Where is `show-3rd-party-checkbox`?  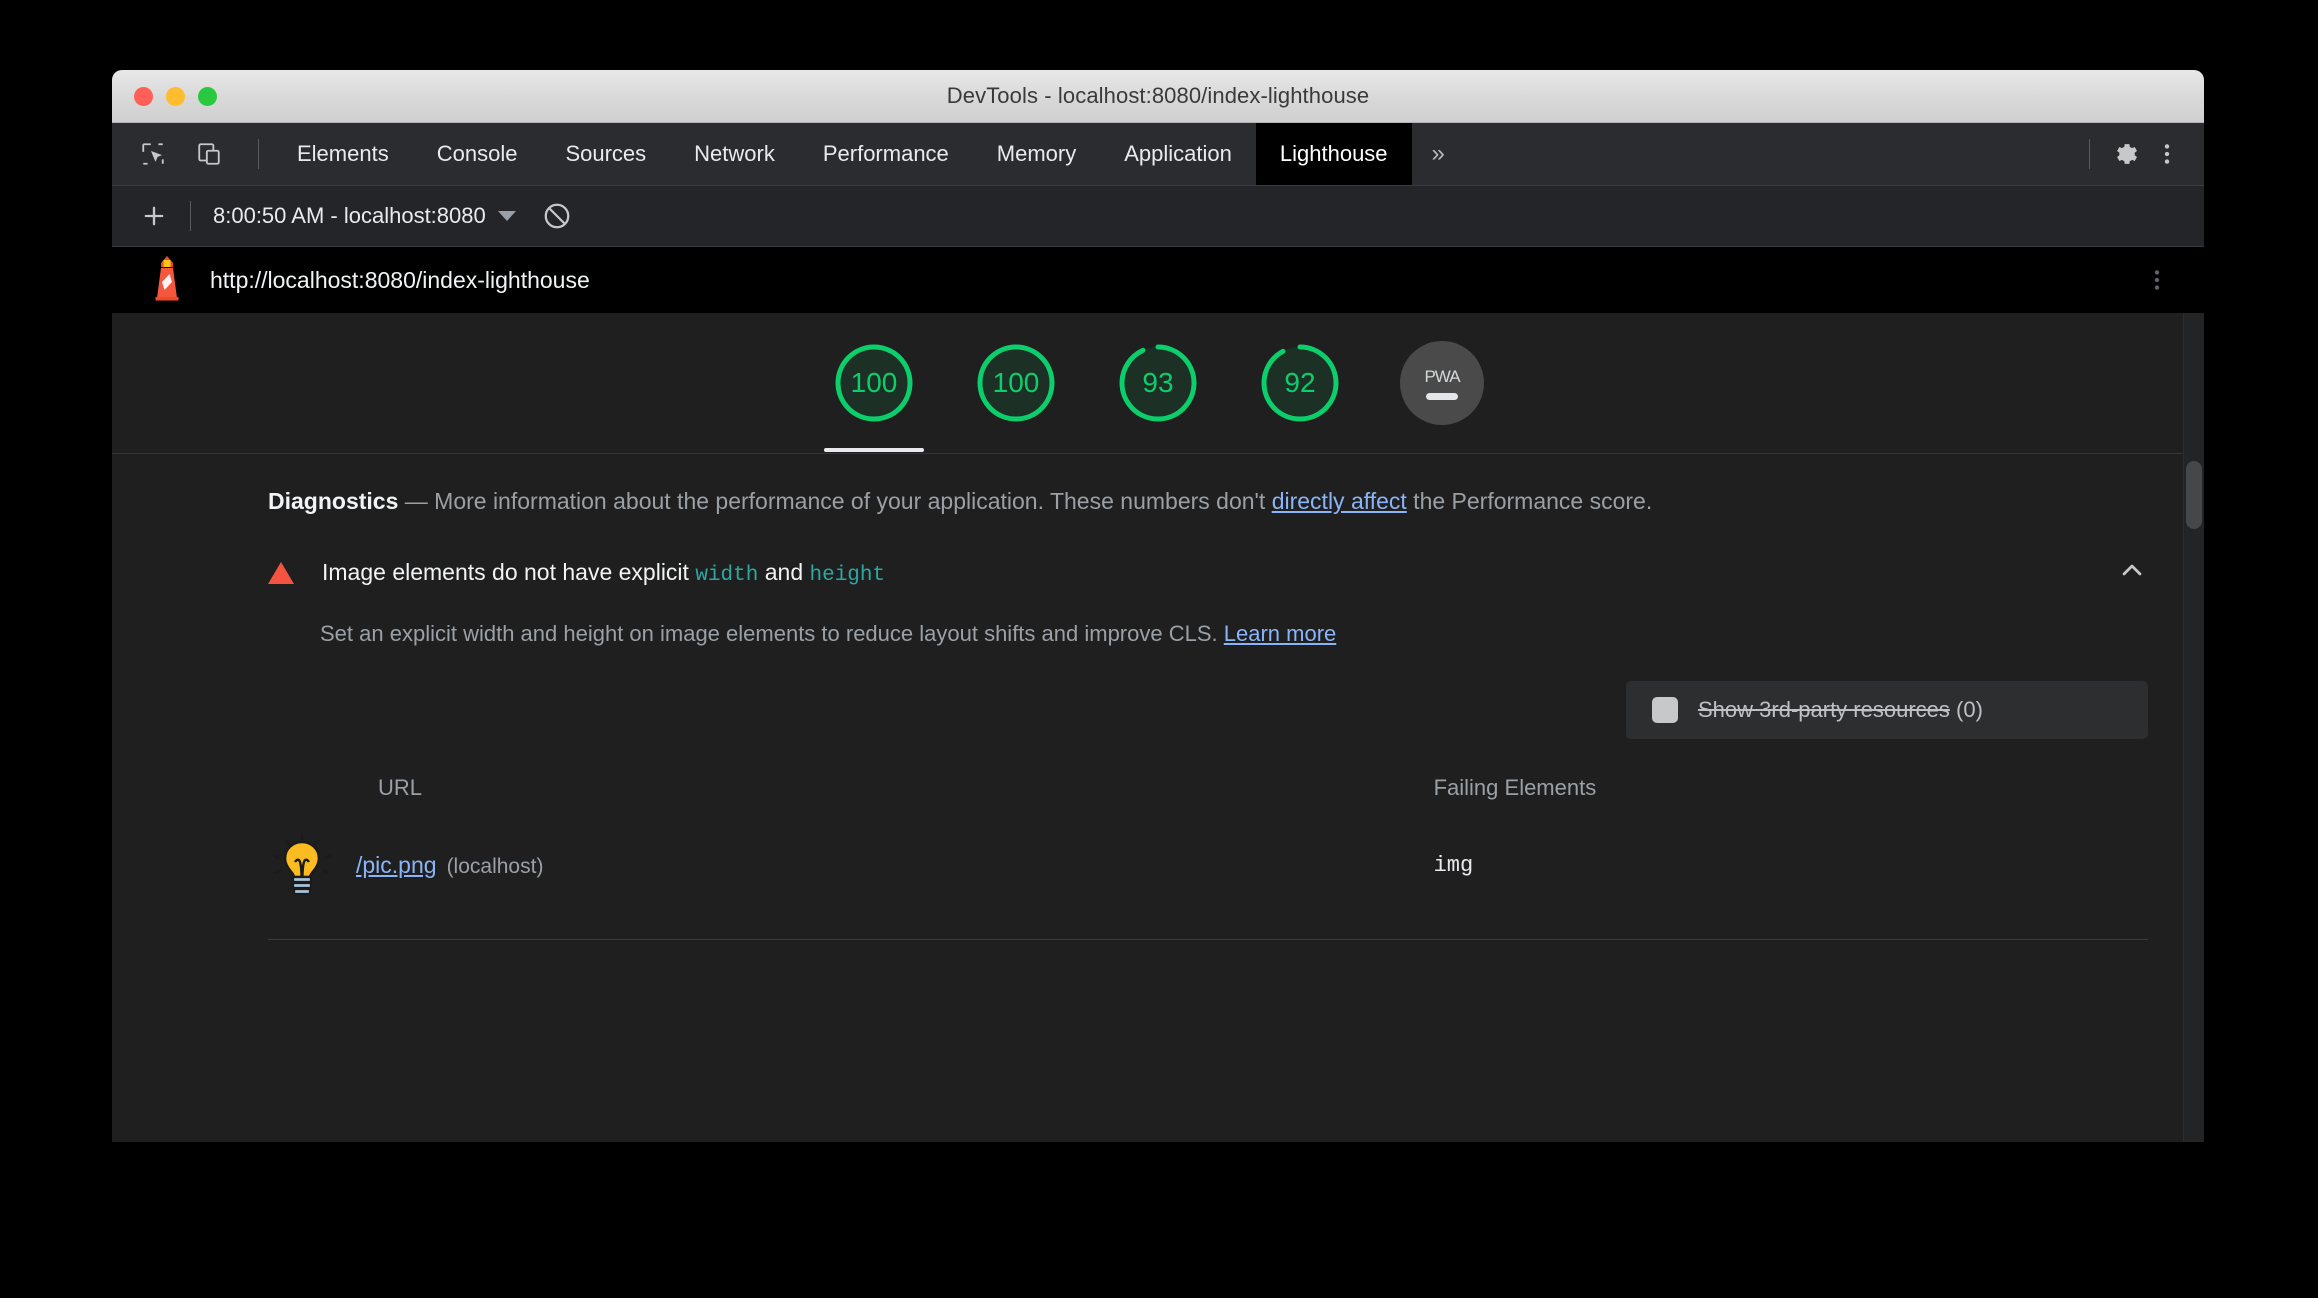 show-3rd-party-checkbox is located at coordinates (1665, 710).